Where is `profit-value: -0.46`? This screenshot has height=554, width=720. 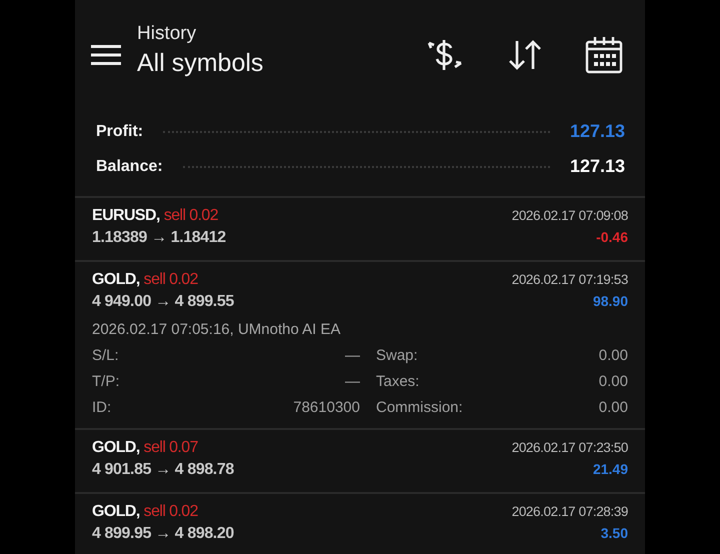 profit-value: -0.46 is located at coordinates (612, 237).